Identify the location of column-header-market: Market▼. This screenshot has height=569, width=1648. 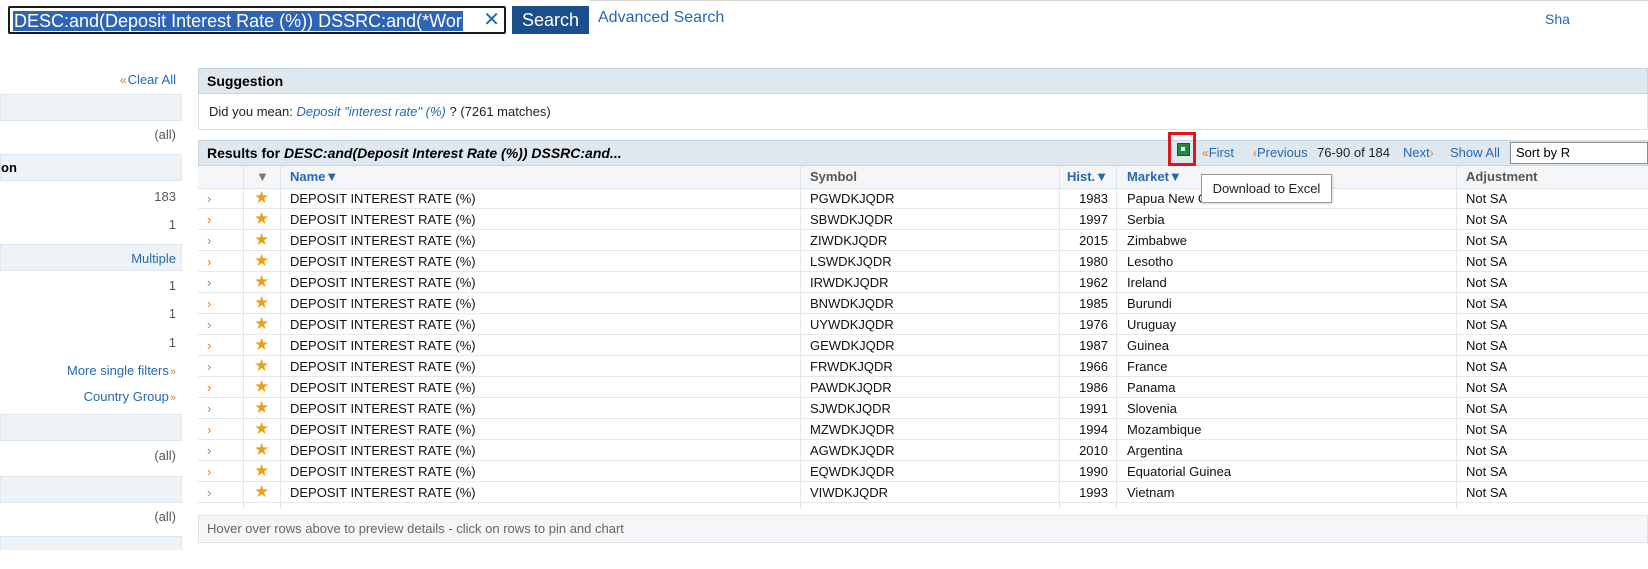
(1154, 177).